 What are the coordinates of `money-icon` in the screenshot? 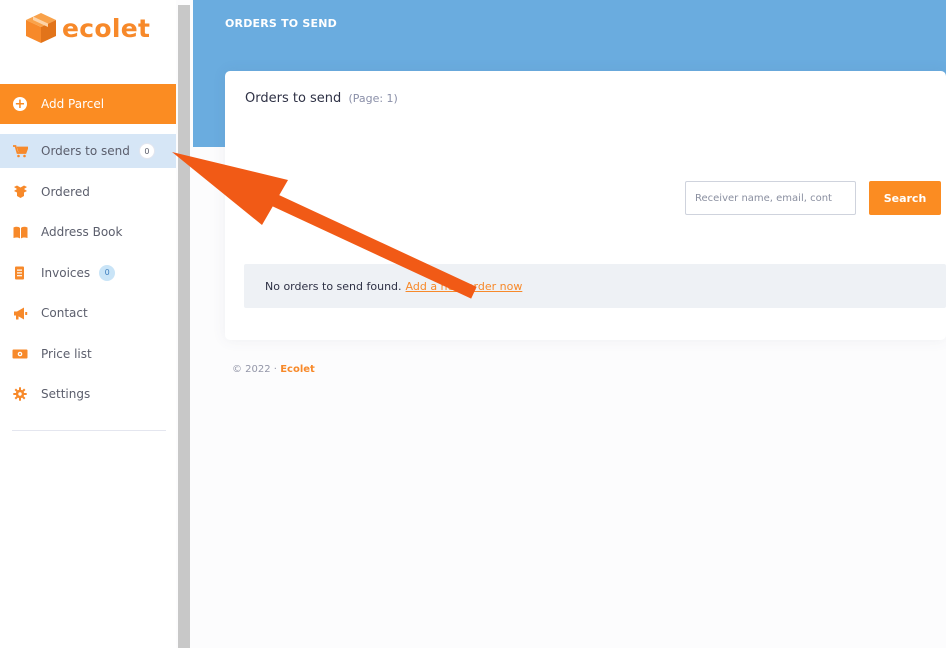 It's located at (20, 354).